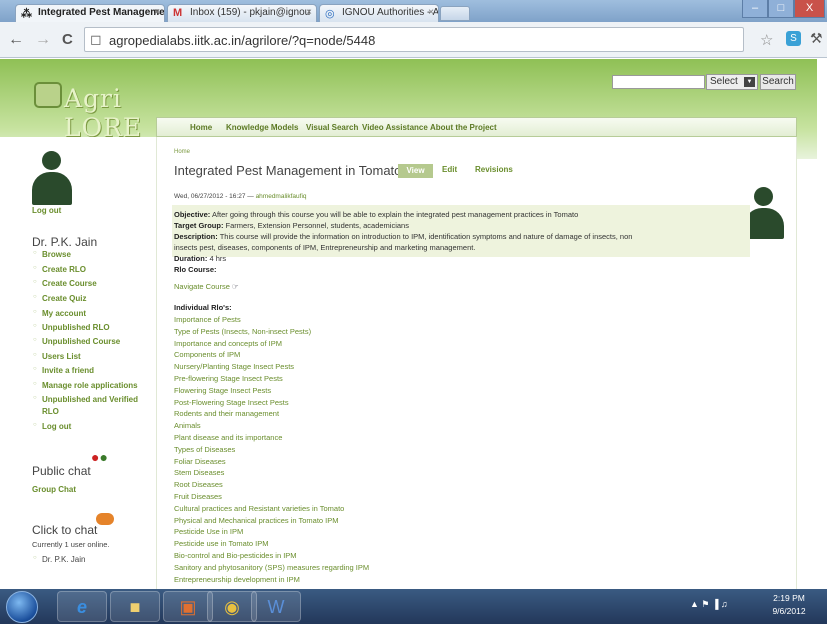  Describe the element at coordinates (809, 9) in the screenshot. I see `close-window-button: X` at that location.